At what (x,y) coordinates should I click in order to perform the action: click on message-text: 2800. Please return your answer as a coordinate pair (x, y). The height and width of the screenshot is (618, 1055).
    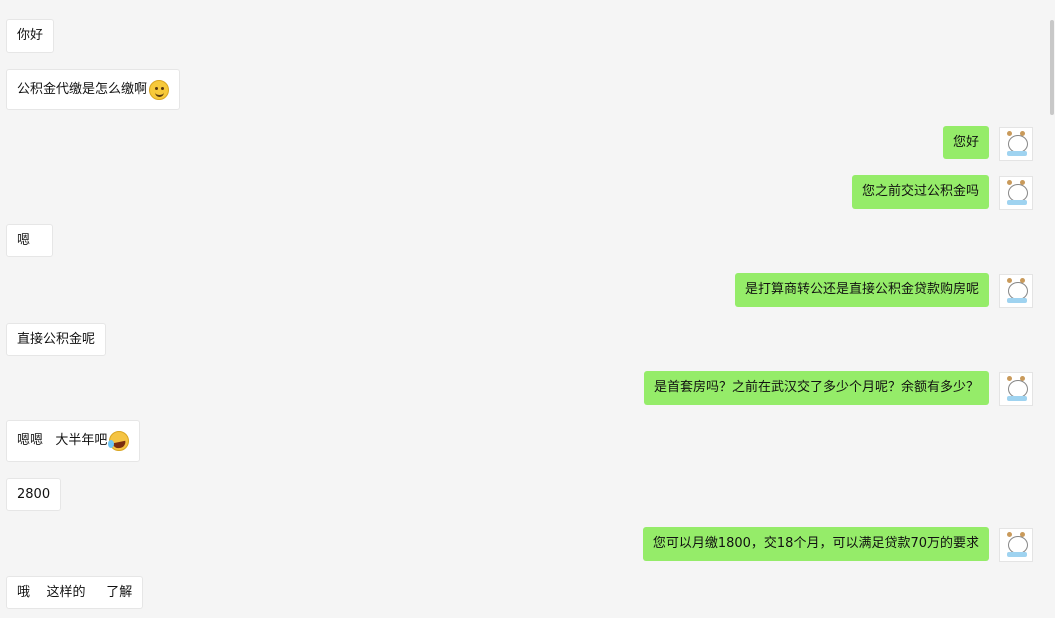
    Looking at the image, I should click on (34, 494).